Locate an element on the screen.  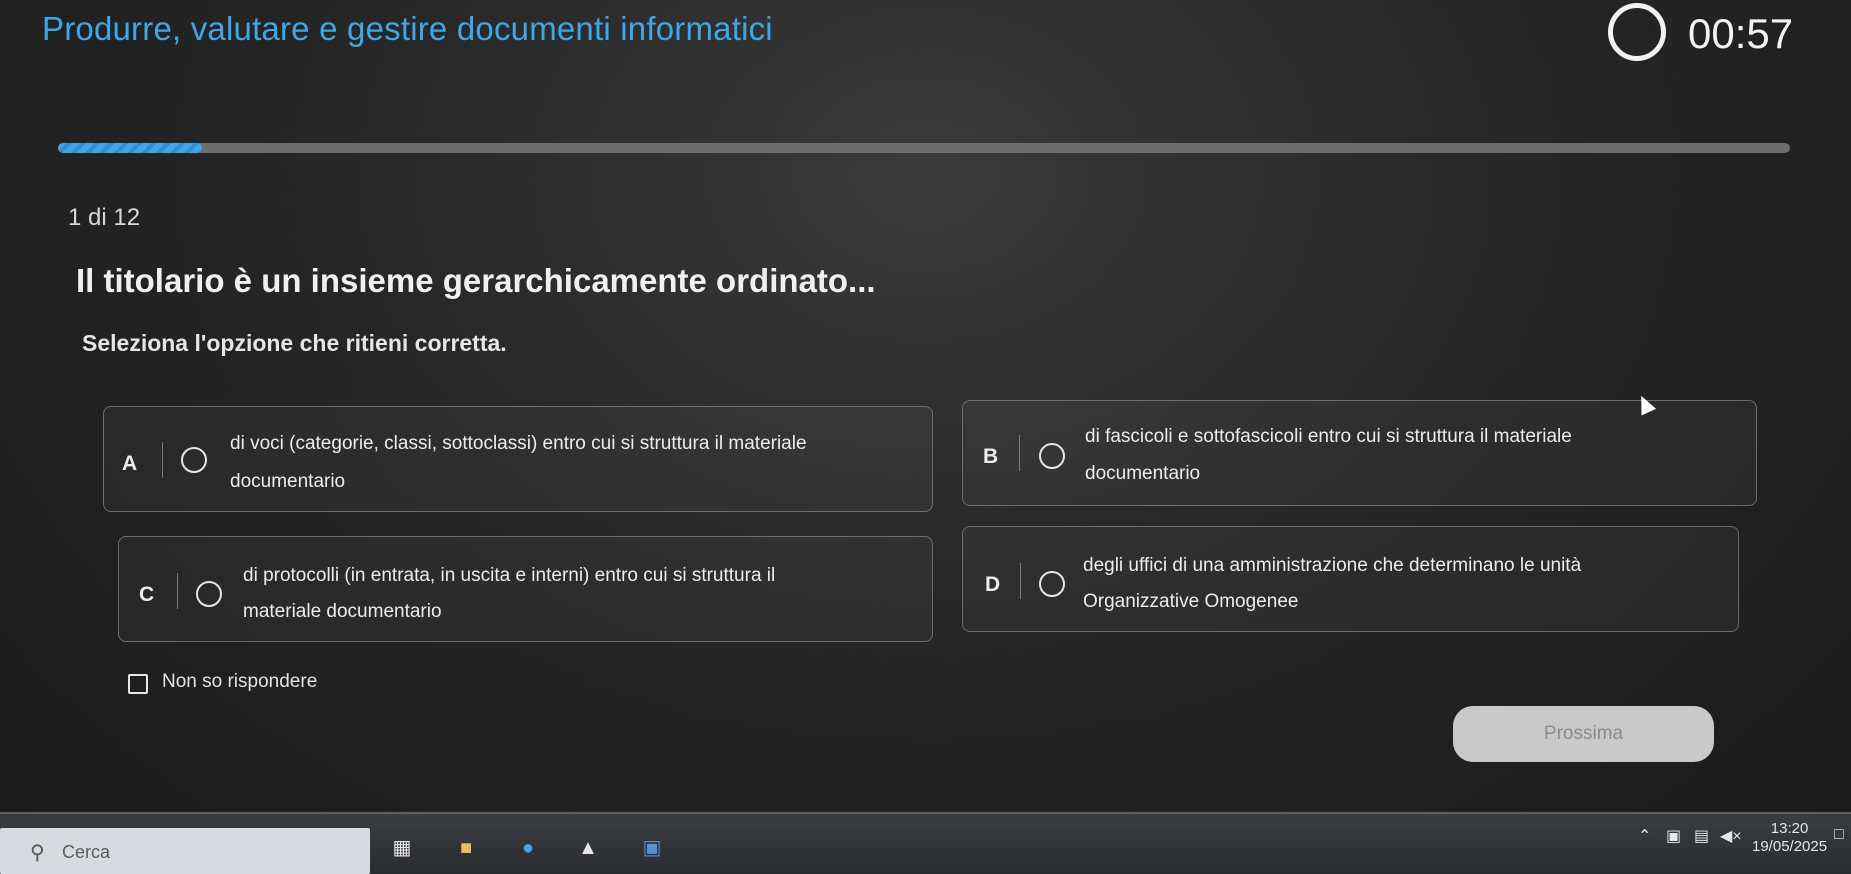
clock-time: 13:20 is located at coordinates (1789, 828).